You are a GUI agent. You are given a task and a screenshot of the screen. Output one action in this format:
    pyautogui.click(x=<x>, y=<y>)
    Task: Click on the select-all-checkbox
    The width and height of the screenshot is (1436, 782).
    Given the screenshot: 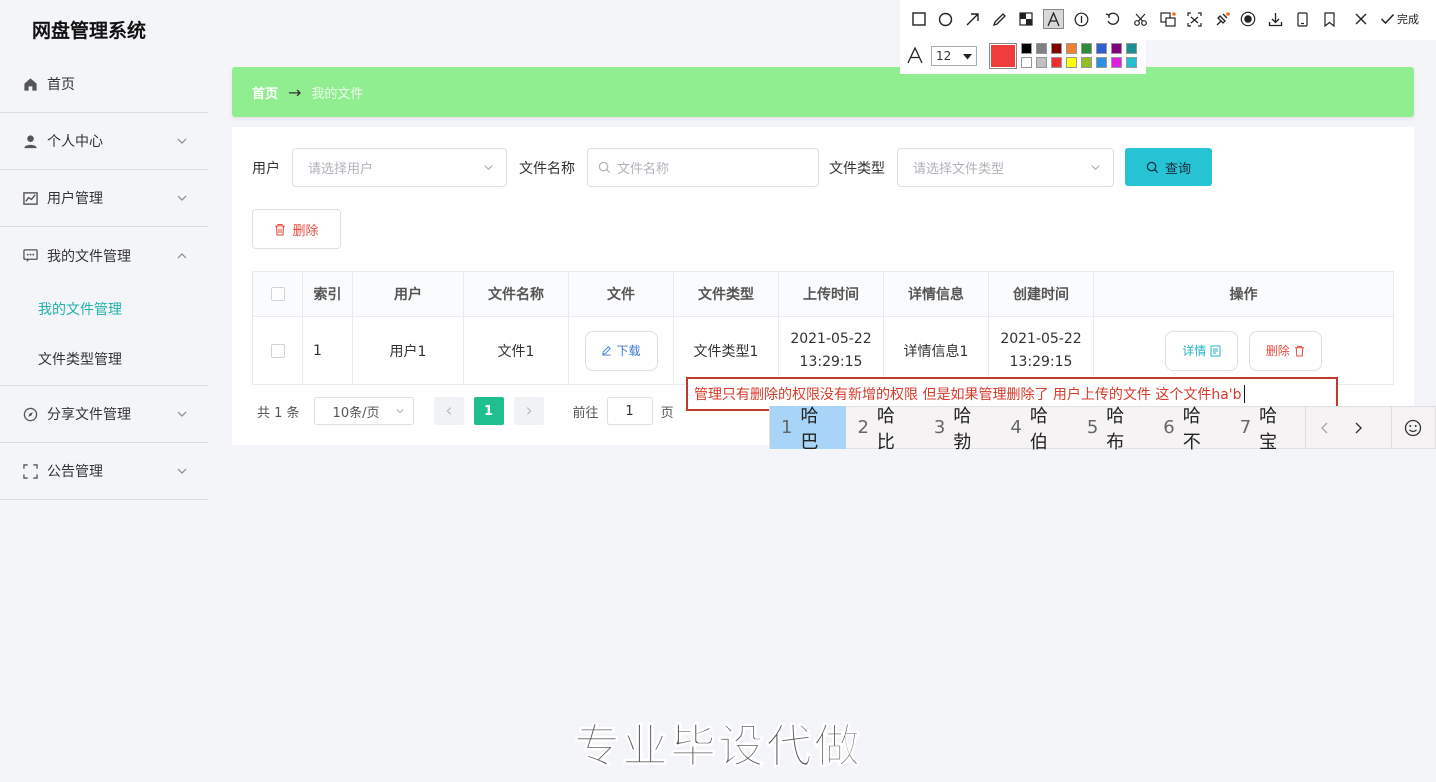 What is the action you would take?
    pyautogui.click(x=277, y=294)
    